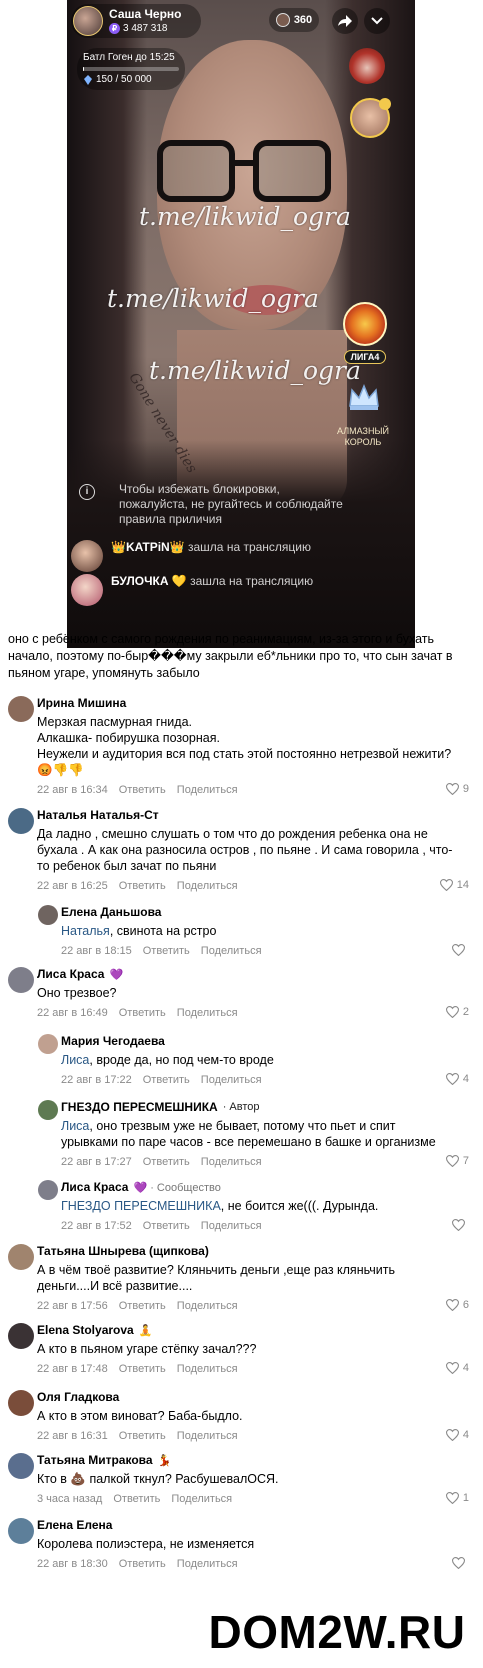 This screenshot has height=1668, width=483. I want to click on comment-time: 22 авг в 18:30, so click(72, 1564).